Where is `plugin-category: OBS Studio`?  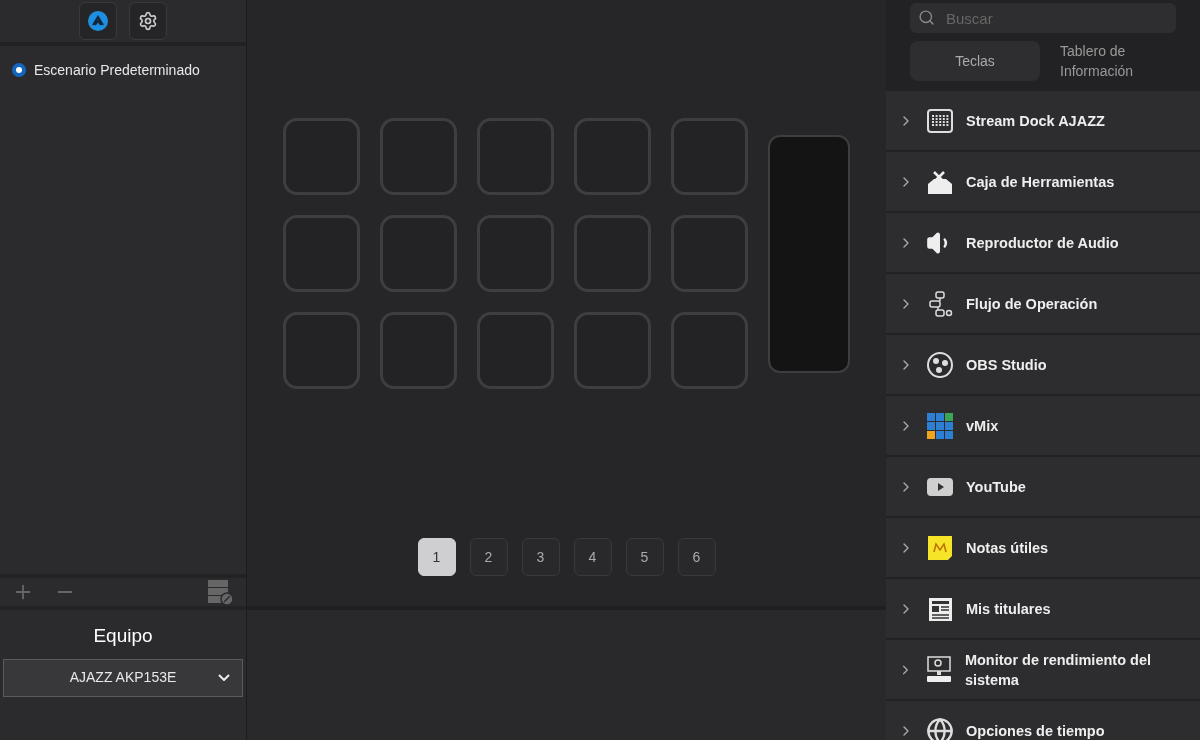
plugin-category: OBS Studio is located at coordinates (1043, 364).